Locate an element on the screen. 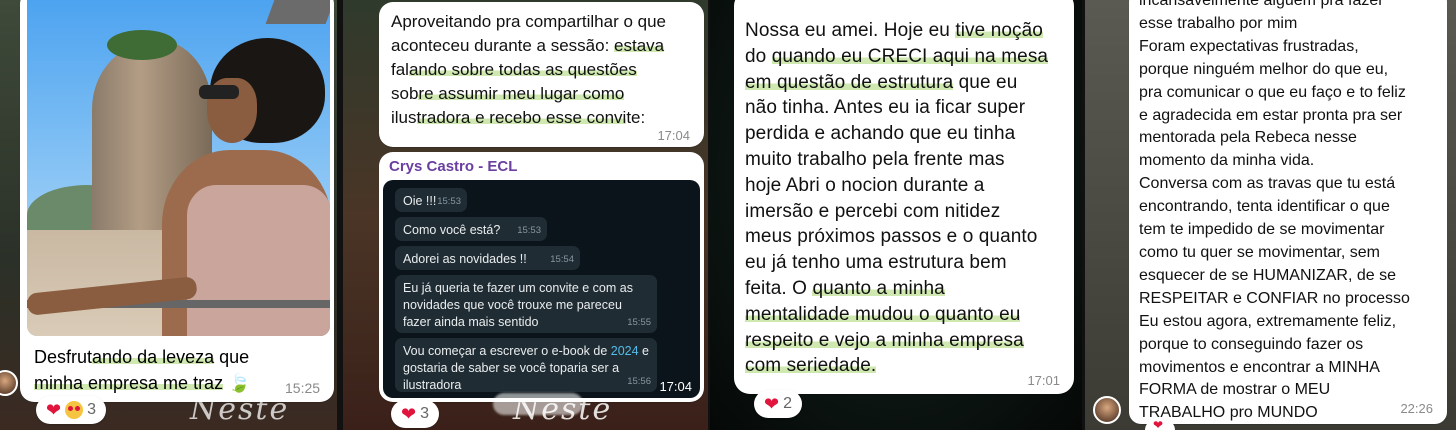 The width and height of the screenshot is (1456, 430). message-line: Eu estou agora, extremamente feliz, is located at coordinates (1268, 321).